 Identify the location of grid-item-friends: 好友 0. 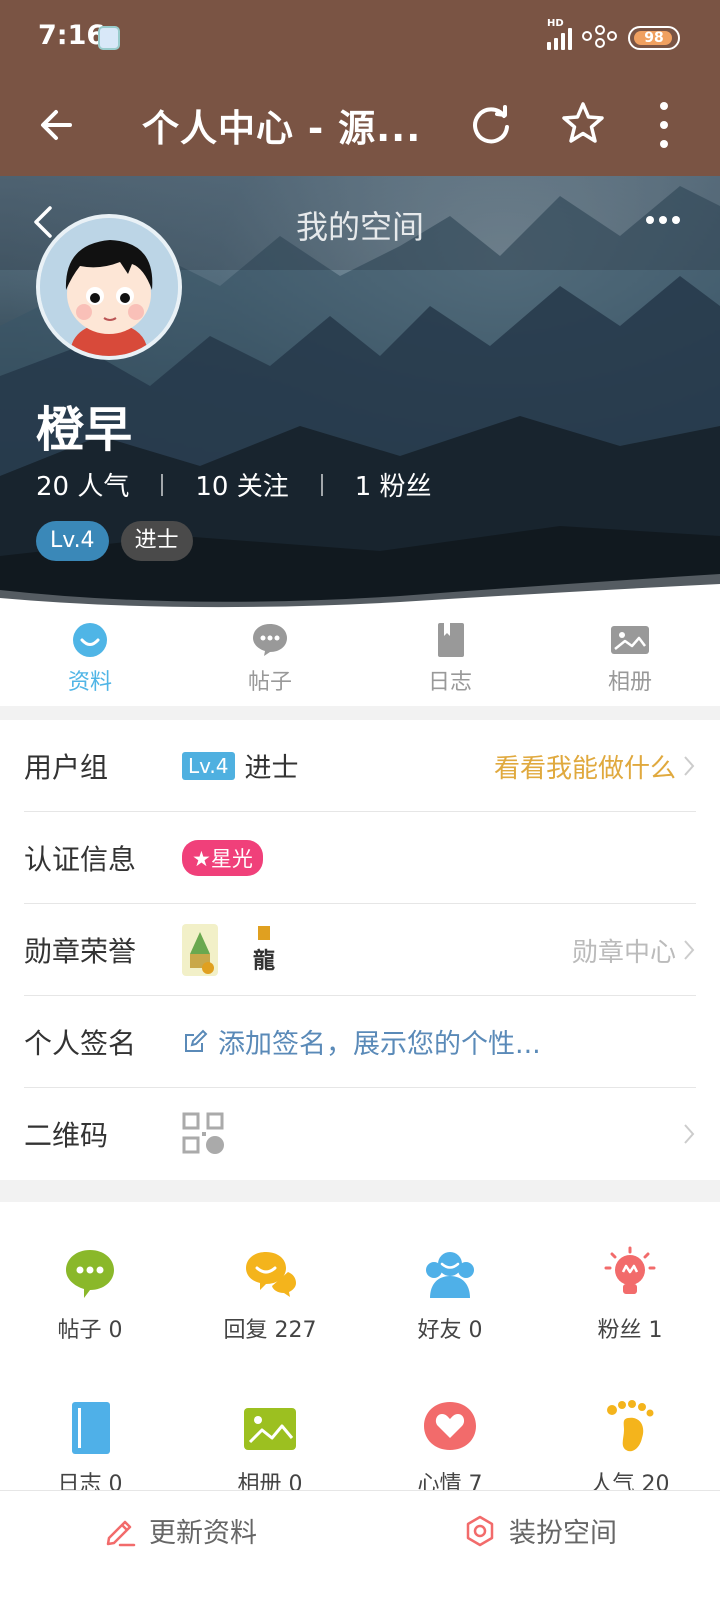
(450, 1295).